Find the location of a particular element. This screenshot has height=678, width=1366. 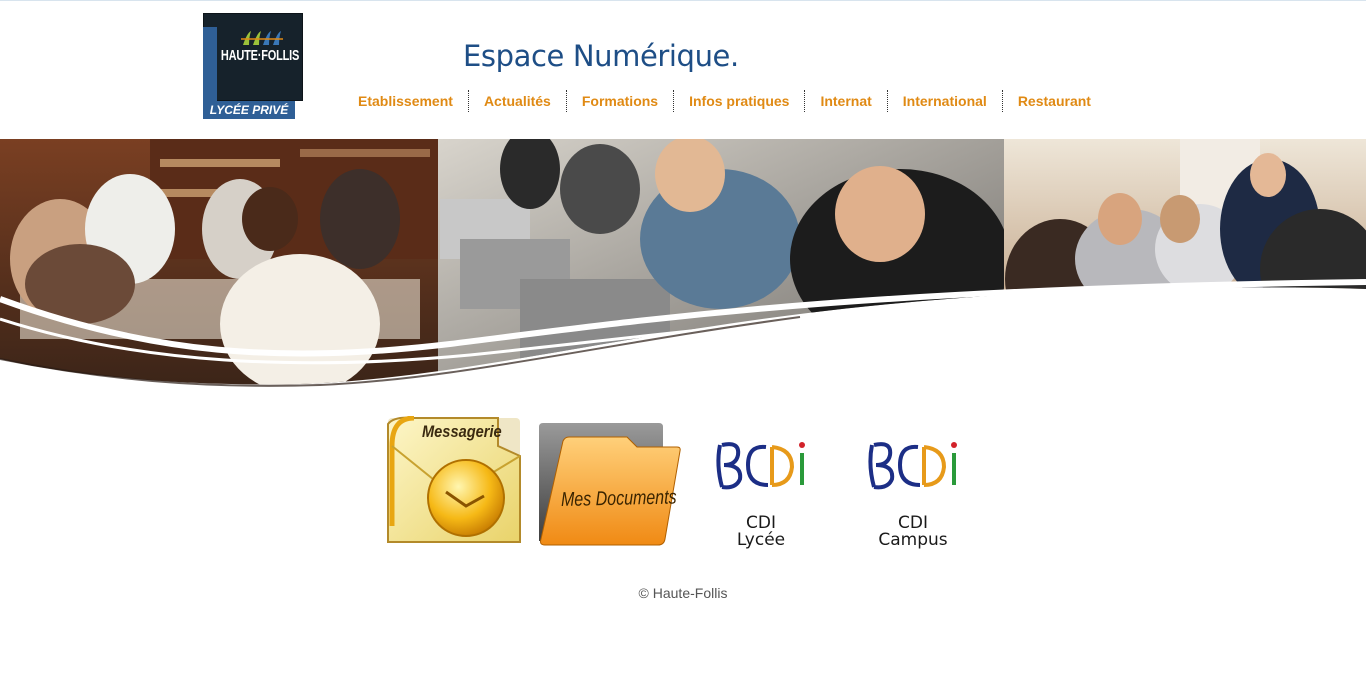

cdi-lycee-line2: Lycée is located at coordinates (761, 540).